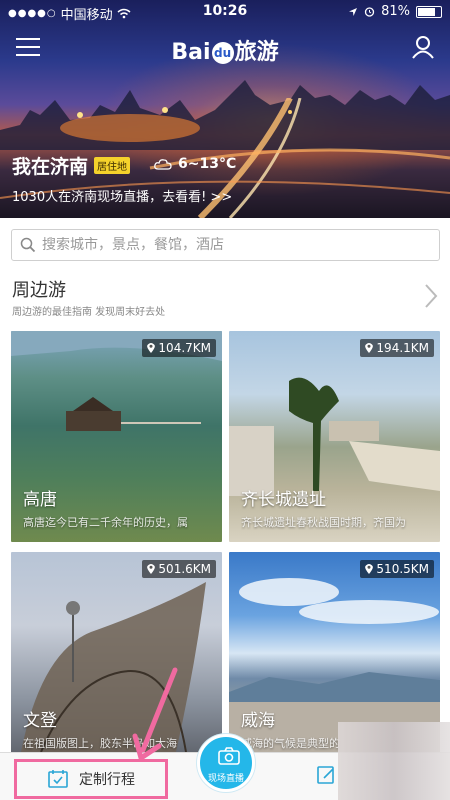 The height and width of the screenshot is (800, 450). I want to click on sculpture-image, so click(113, 667).